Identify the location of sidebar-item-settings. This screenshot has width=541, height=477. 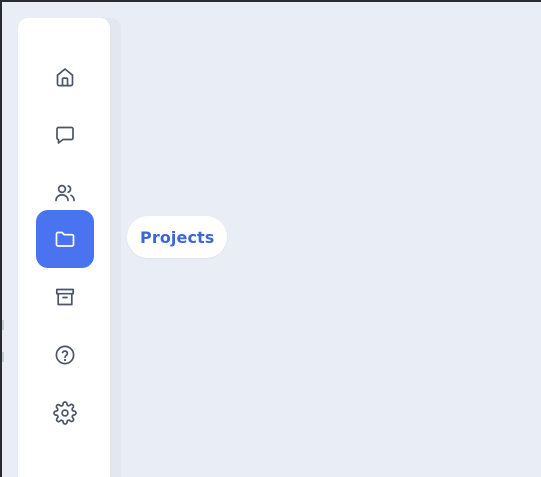
(65, 413).